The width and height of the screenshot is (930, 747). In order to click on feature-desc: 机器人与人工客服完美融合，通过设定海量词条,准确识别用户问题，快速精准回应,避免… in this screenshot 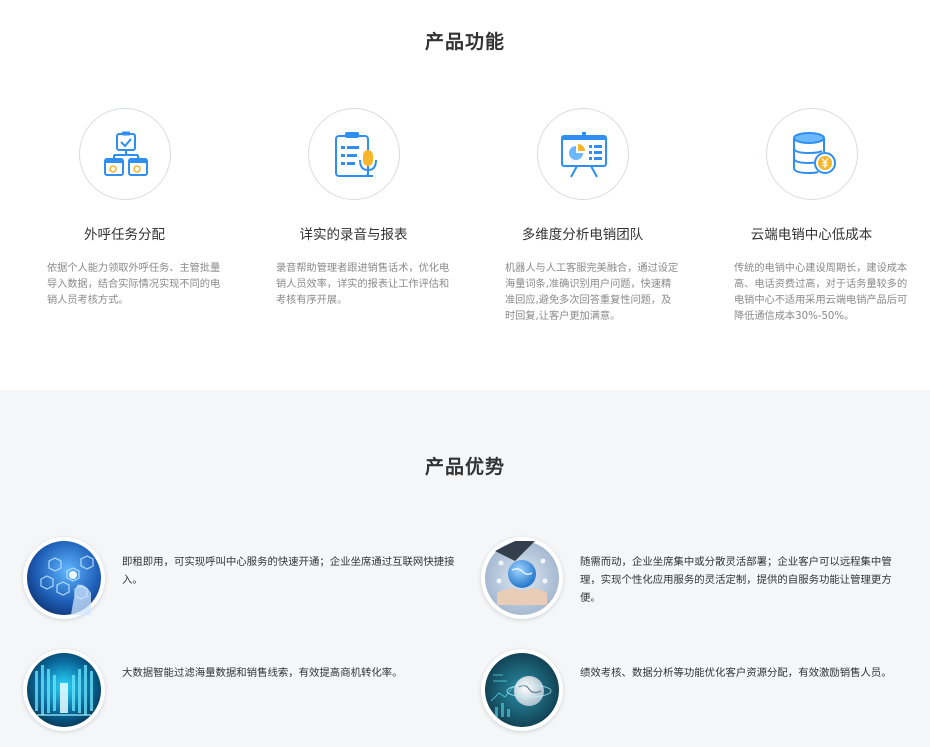, I will do `click(592, 292)`.